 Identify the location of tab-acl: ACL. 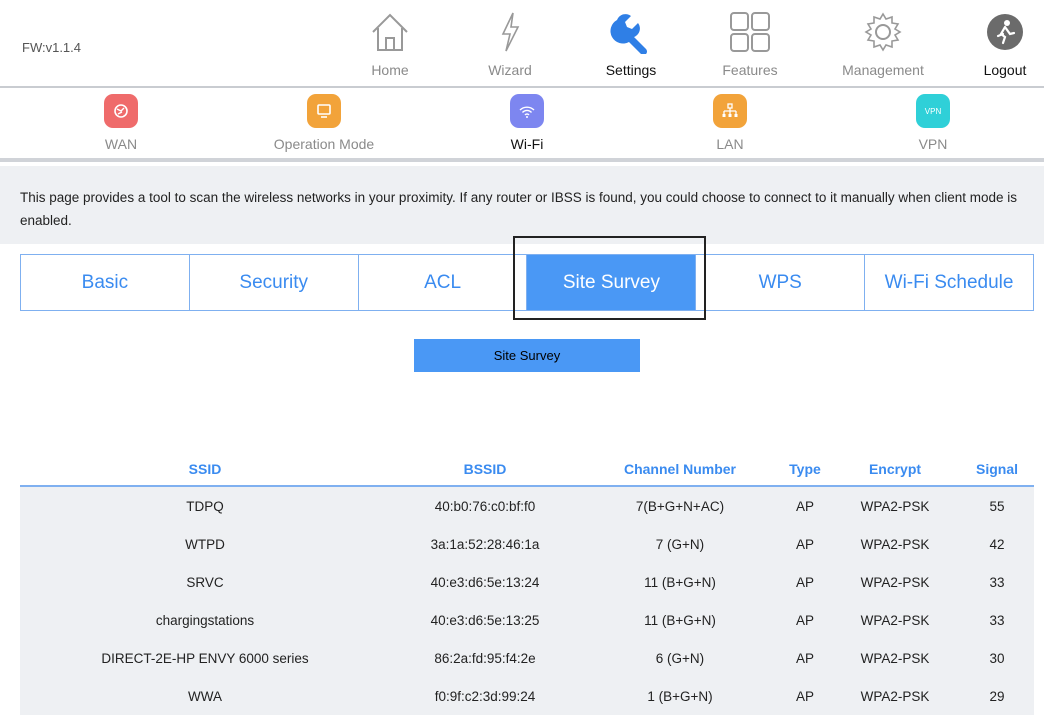
(443, 282).